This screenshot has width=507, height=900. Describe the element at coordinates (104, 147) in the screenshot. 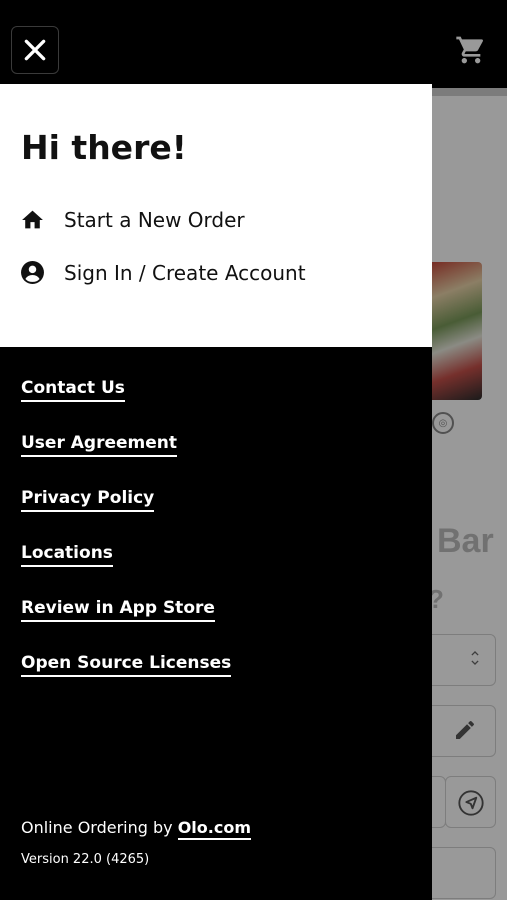

I see `greeting-heading: Hi there!` at that location.